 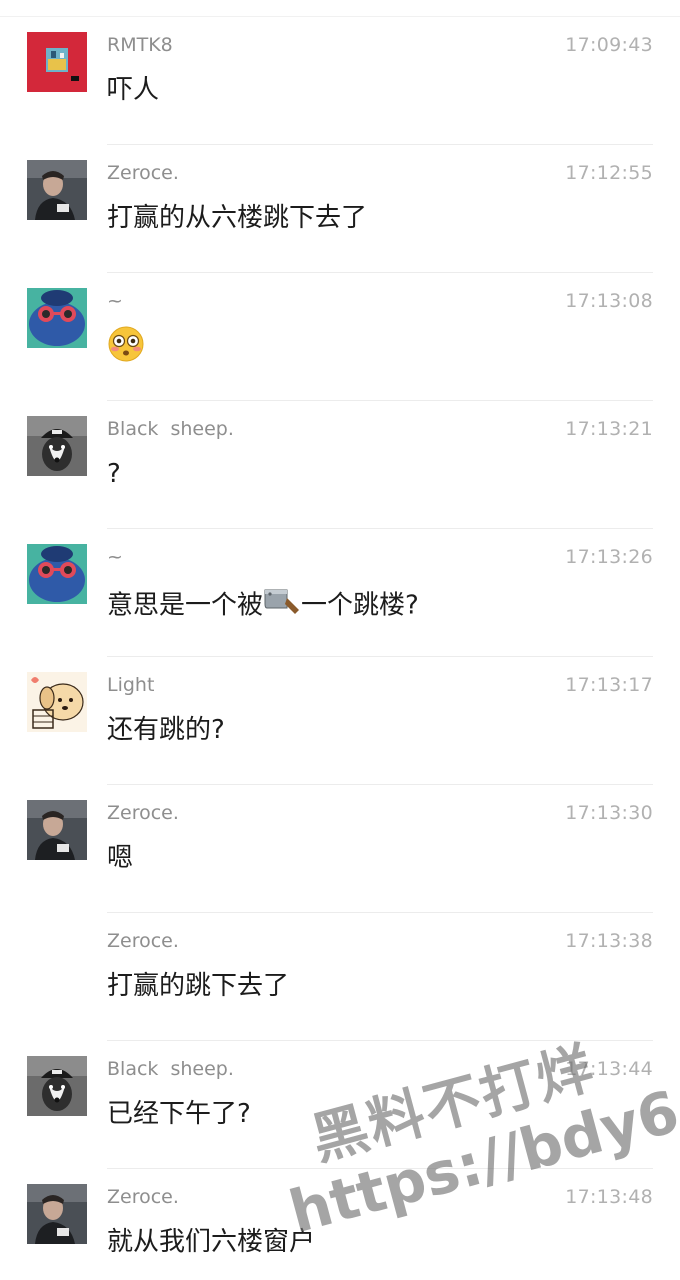 What do you see at coordinates (609, 941) in the screenshot?
I see `message-timestamp: 17:13:38` at bounding box center [609, 941].